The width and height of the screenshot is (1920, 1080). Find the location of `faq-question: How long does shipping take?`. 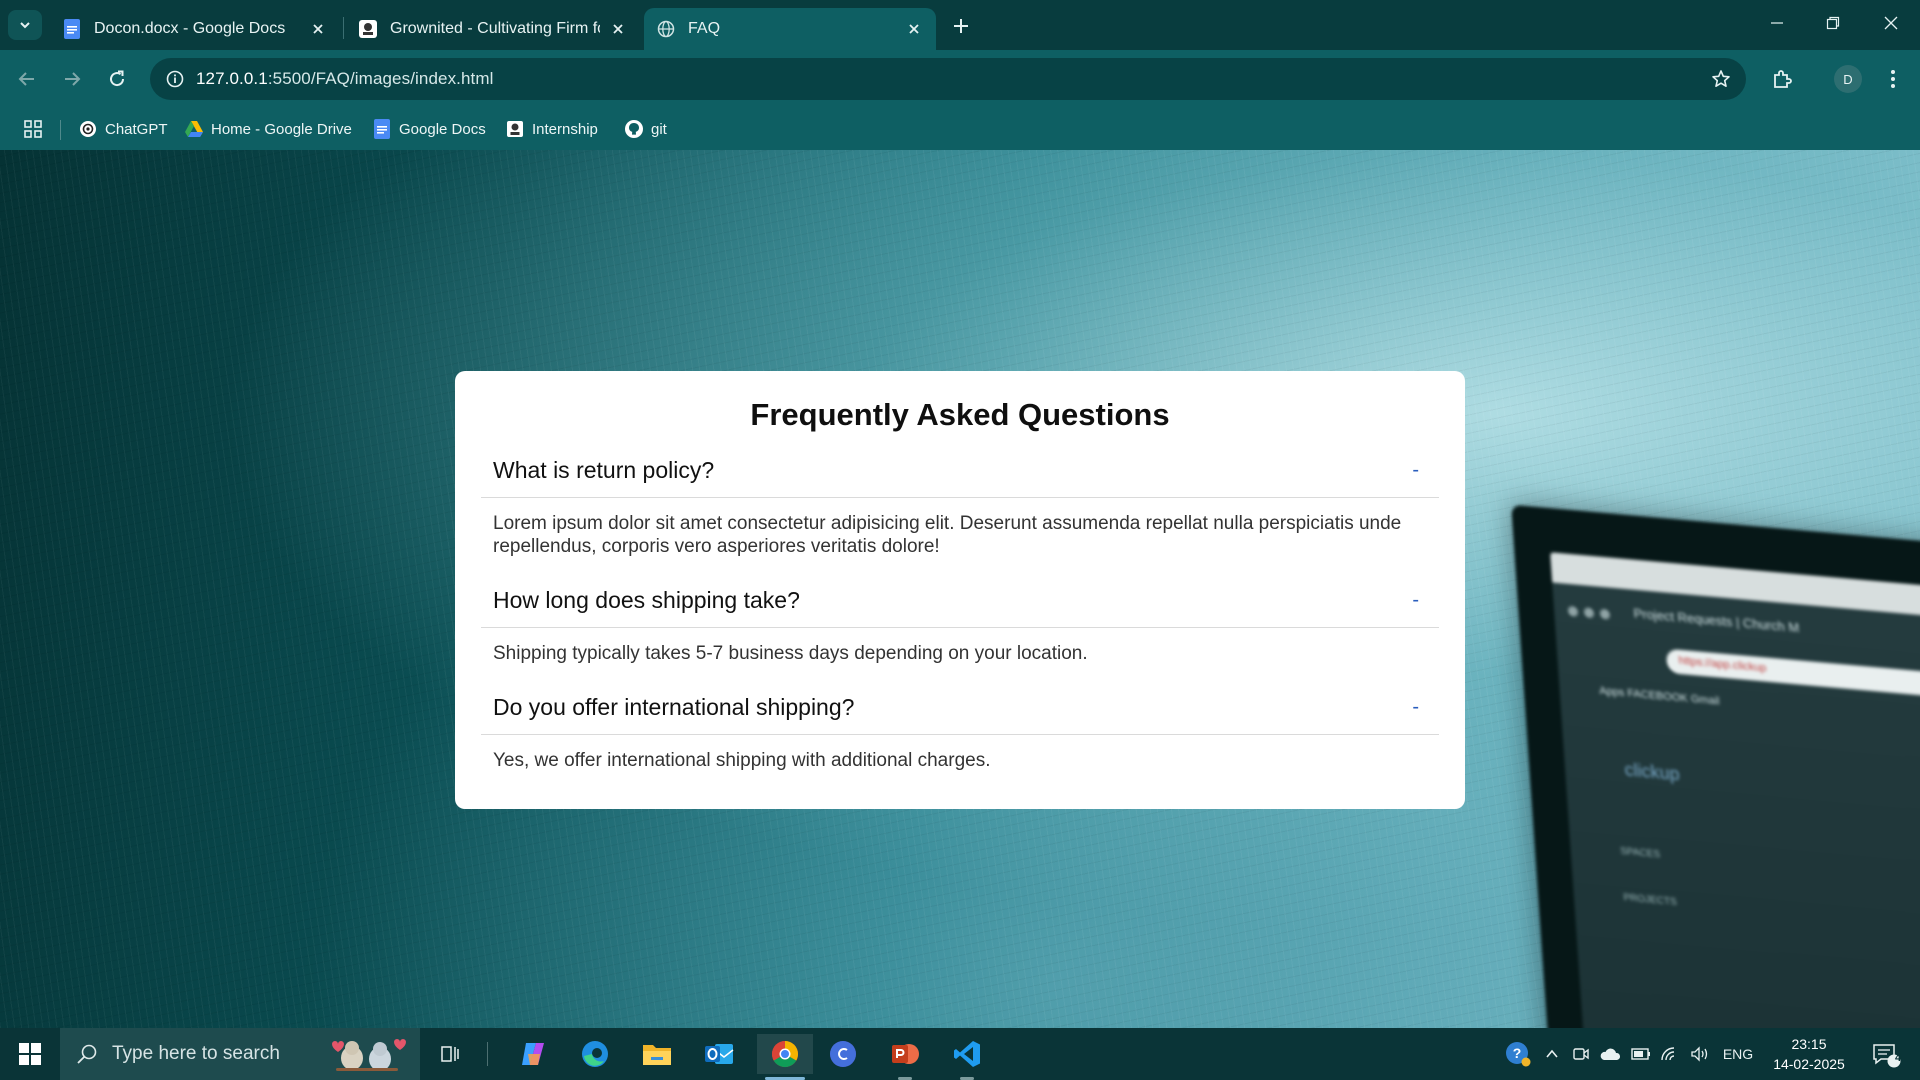

faq-question: How long does shipping take? is located at coordinates (646, 600).